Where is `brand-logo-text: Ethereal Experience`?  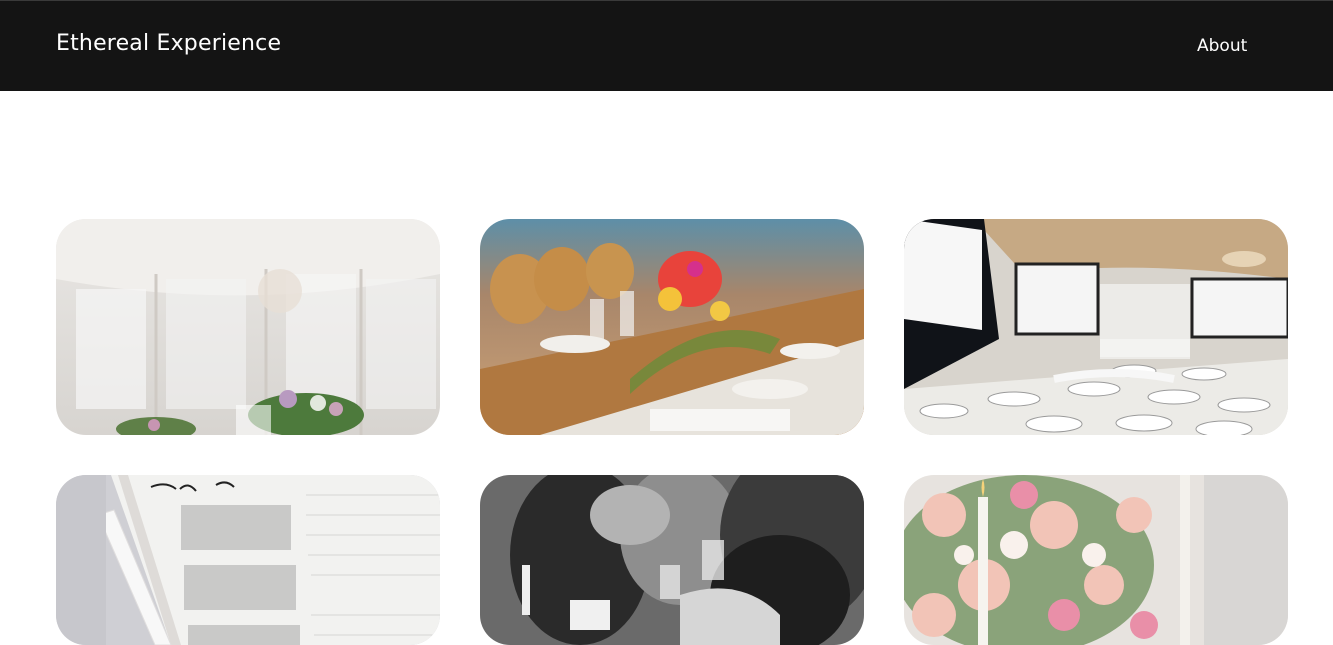
brand-logo-text: Ethereal Experience is located at coordinates (168, 43).